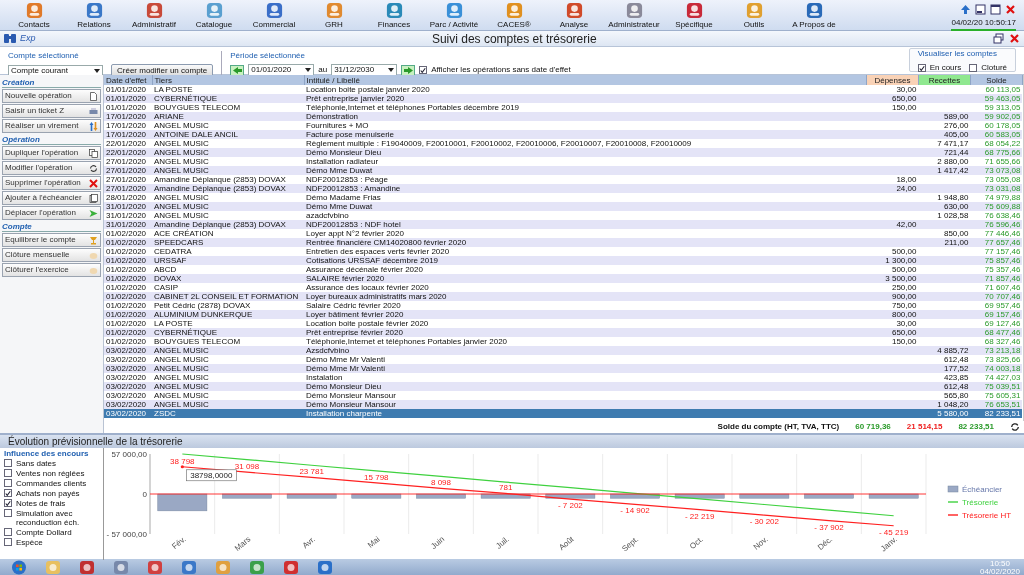 The height and width of the screenshot is (575, 1024). What do you see at coordinates (998, 38) in the screenshot?
I see `restore-icon` at bounding box center [998, 38].